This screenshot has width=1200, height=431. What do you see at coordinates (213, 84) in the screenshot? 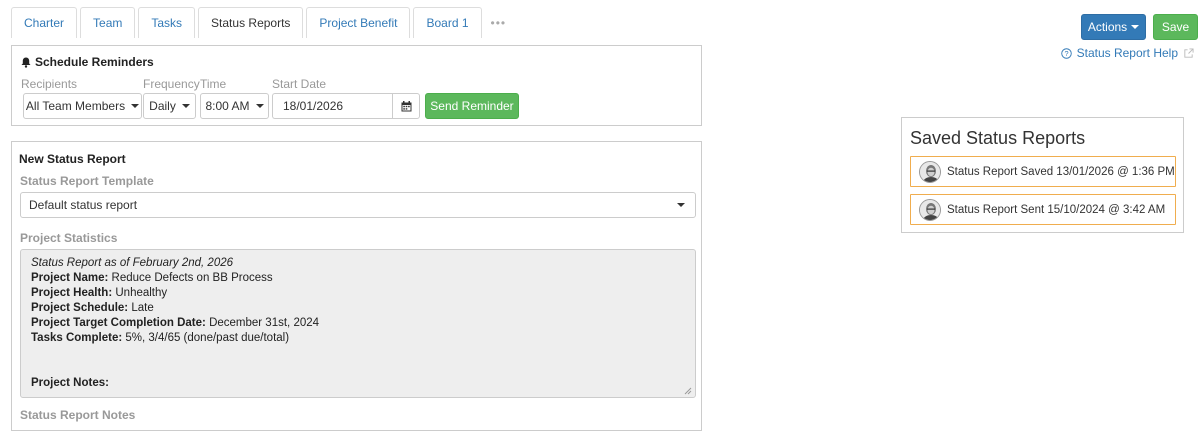
I see `time-label: Time` at bounding box center [213, 84].